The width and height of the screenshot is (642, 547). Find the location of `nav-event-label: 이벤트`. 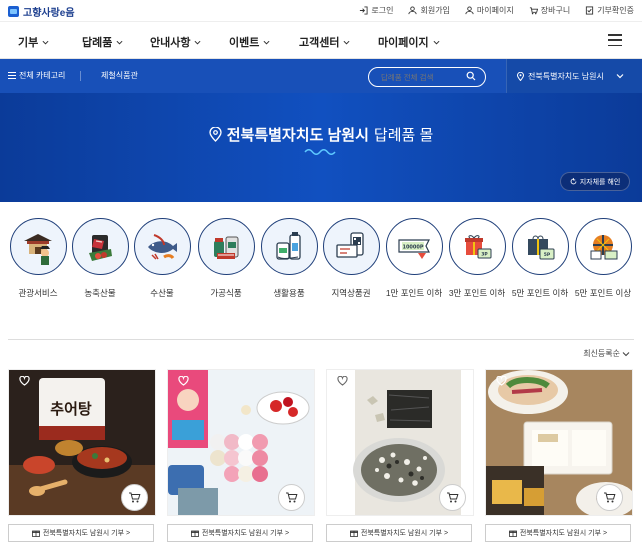

nav-event-label: 이벤트 is located at coordinates (244, 43).